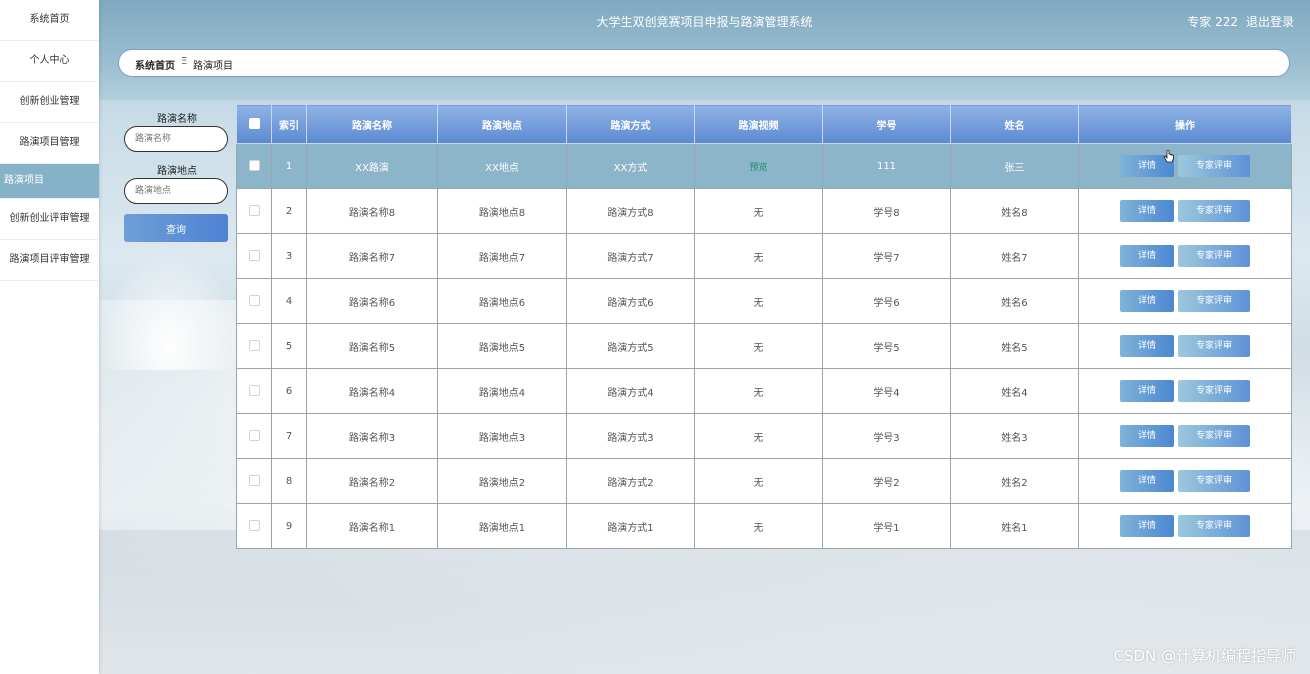  What do you see at coordinates (1014, 124) in the screenshot?
I see `header-student-name: 姓名` at bounding box center [1014, 124].